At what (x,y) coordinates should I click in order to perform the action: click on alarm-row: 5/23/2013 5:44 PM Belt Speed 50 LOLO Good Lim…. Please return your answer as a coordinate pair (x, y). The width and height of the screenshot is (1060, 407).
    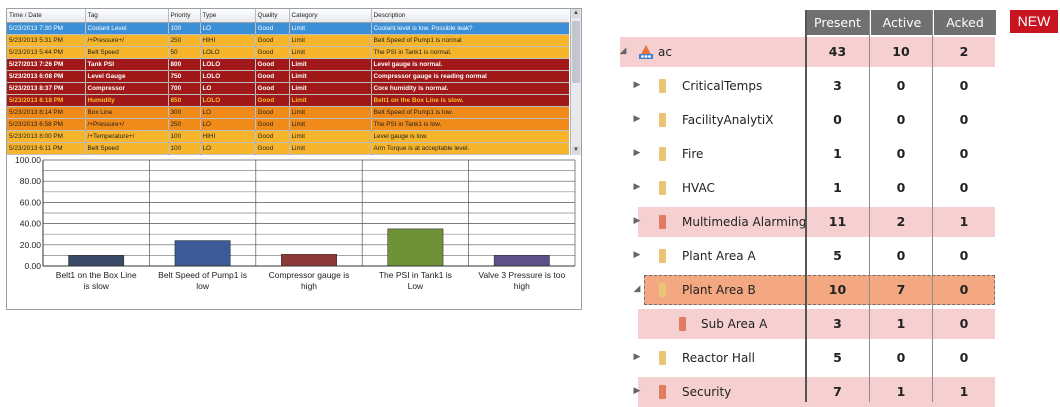
    Looking at the image, I should click on (288, 52).